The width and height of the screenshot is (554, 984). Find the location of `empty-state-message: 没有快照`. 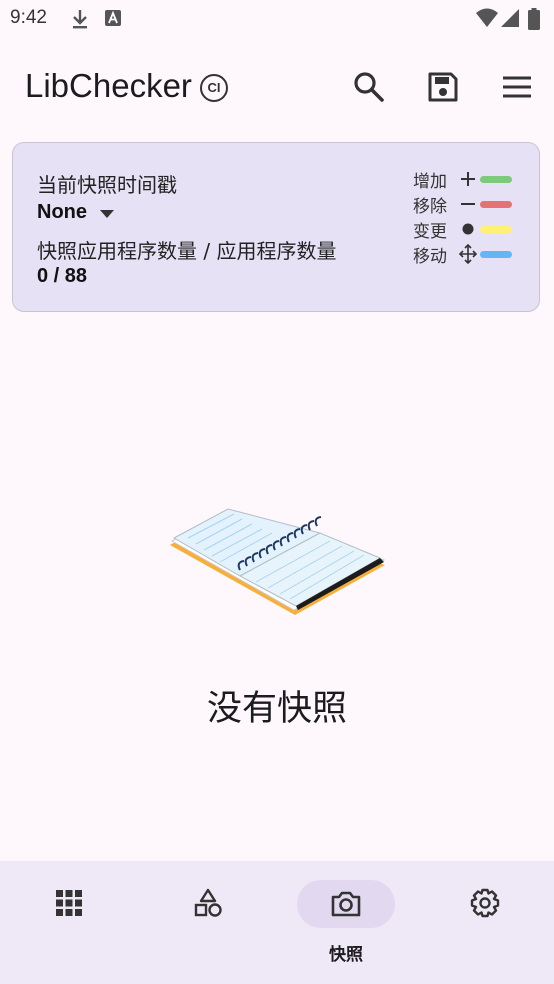

empty-state-message: 没有快照 is located at coordinates (276, 709).